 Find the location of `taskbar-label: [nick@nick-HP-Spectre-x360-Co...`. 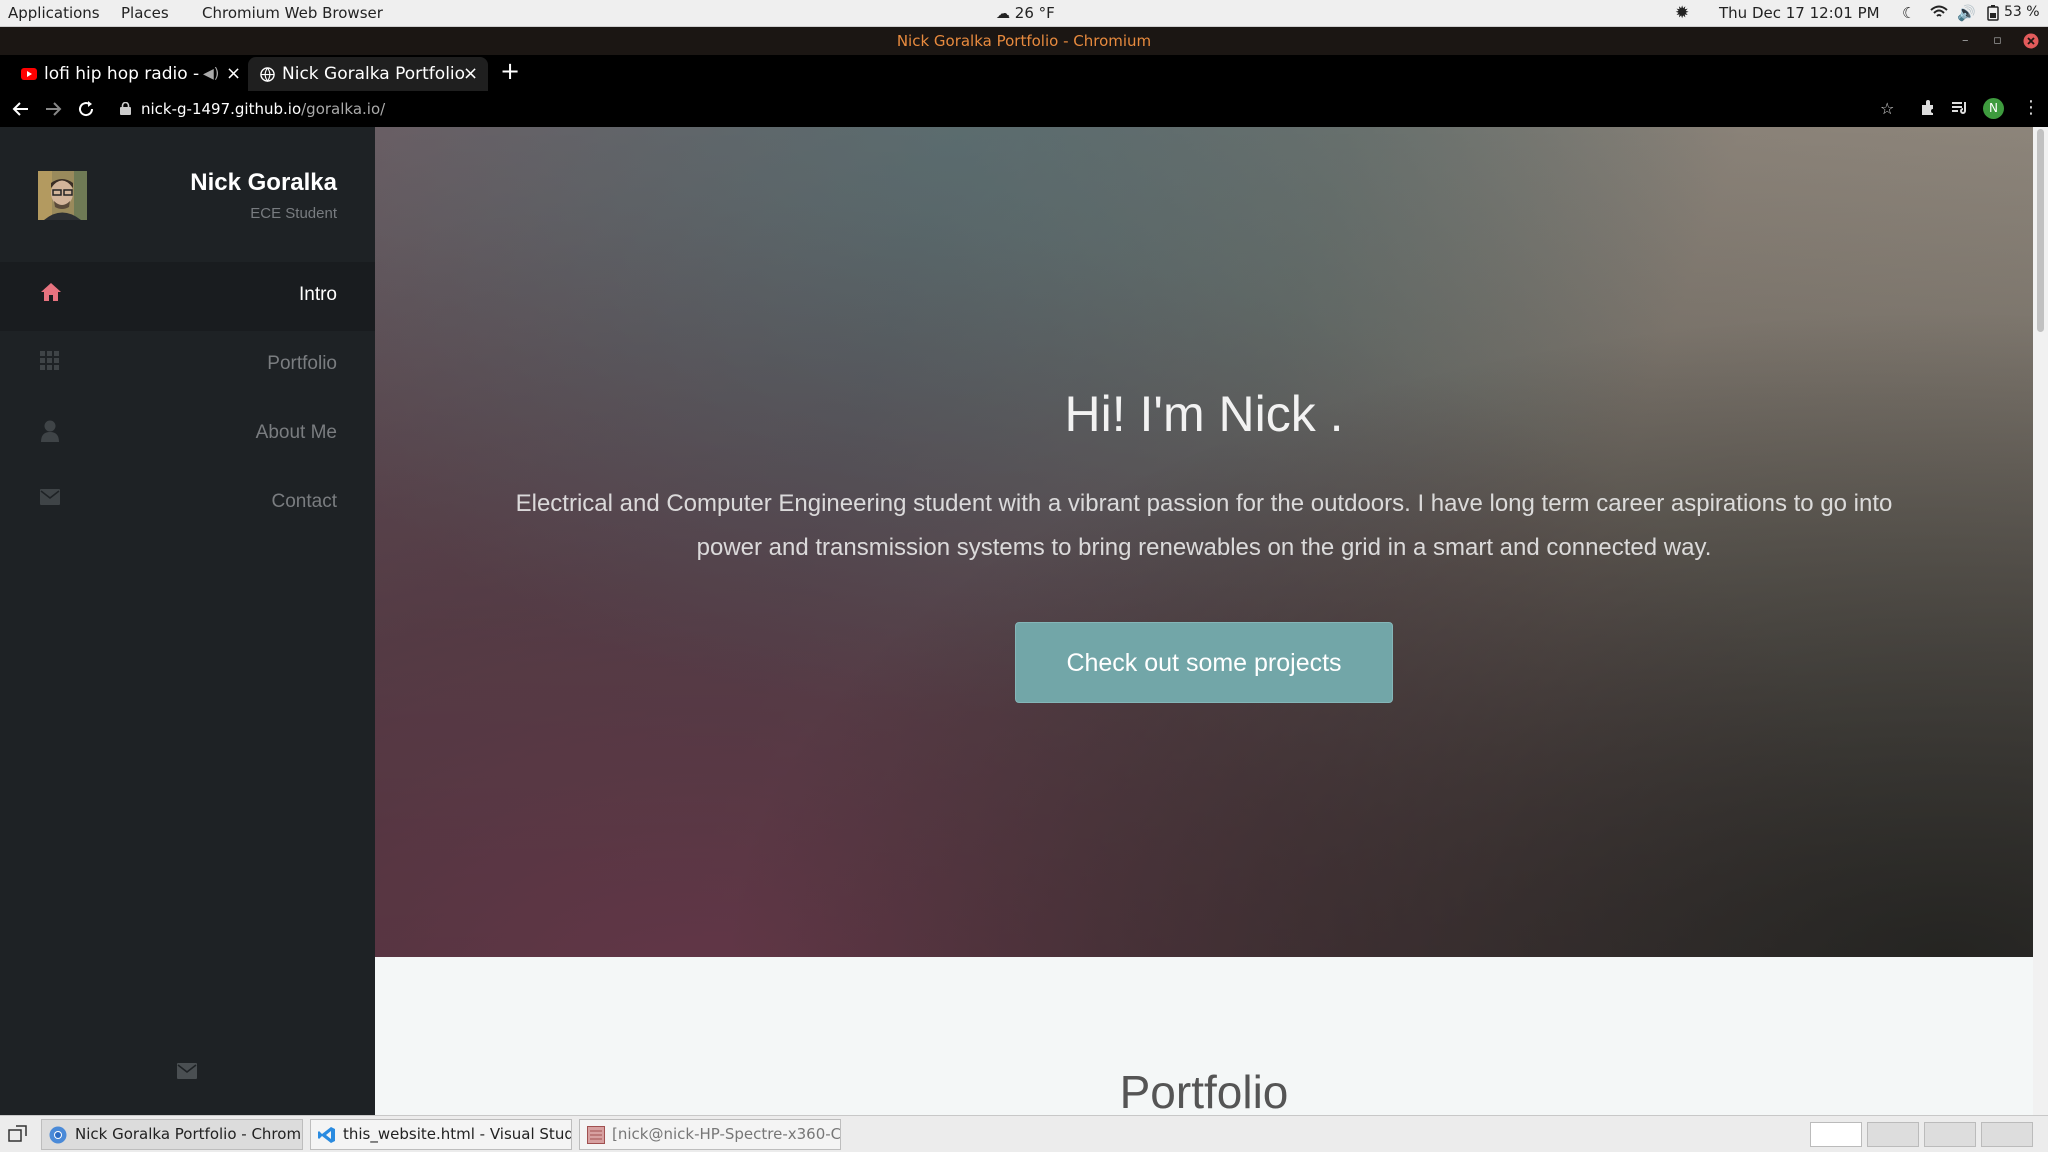

taskbar-label: [nick@nick-HP-Spectre-x360-Co... is located at coordinates (726, 1134).